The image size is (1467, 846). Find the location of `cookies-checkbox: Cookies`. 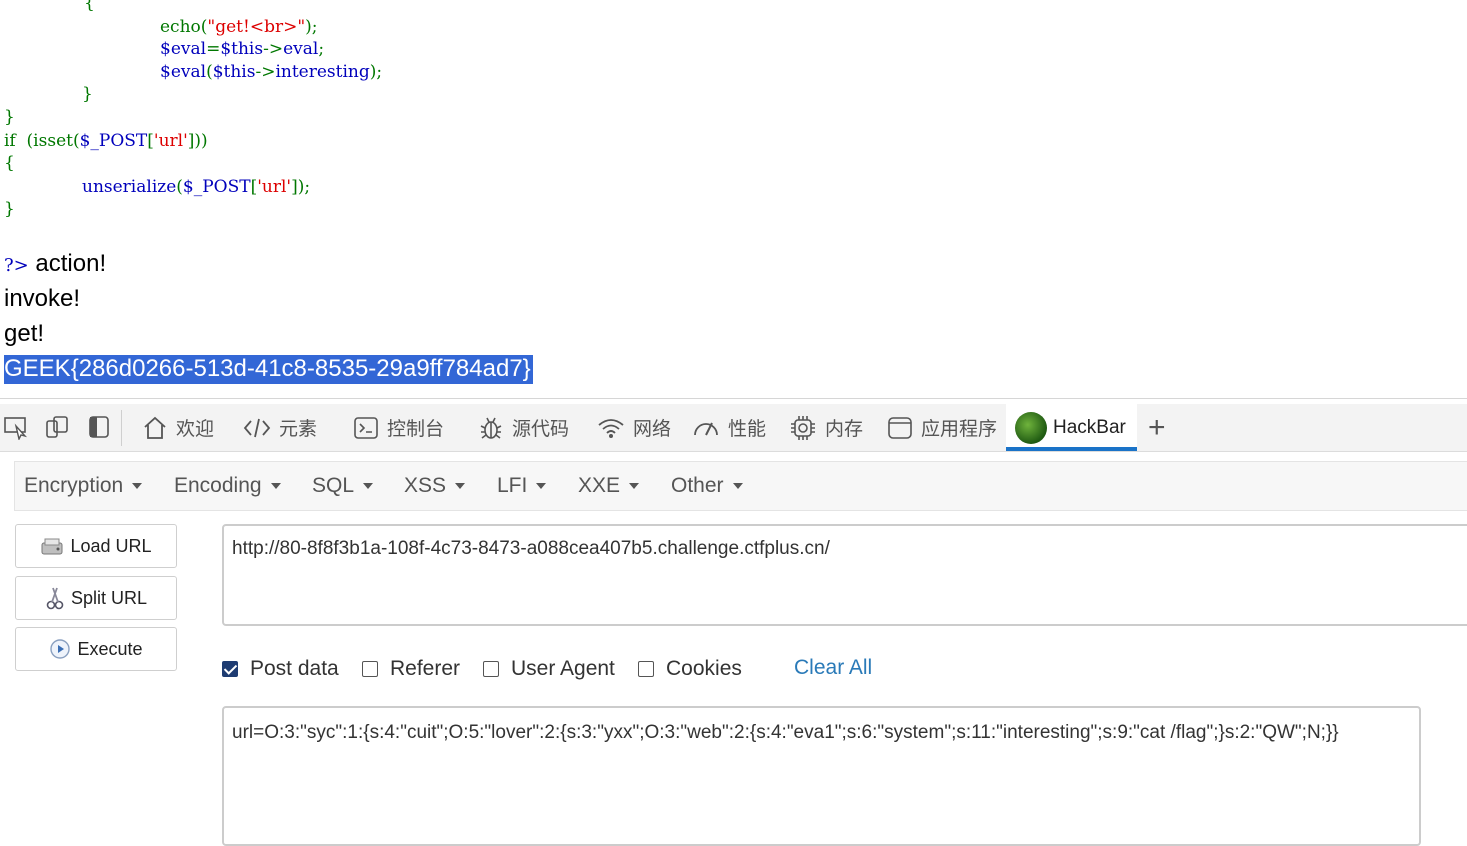

cookies-checkbox: Cookies is located at coordinates (690, 669).